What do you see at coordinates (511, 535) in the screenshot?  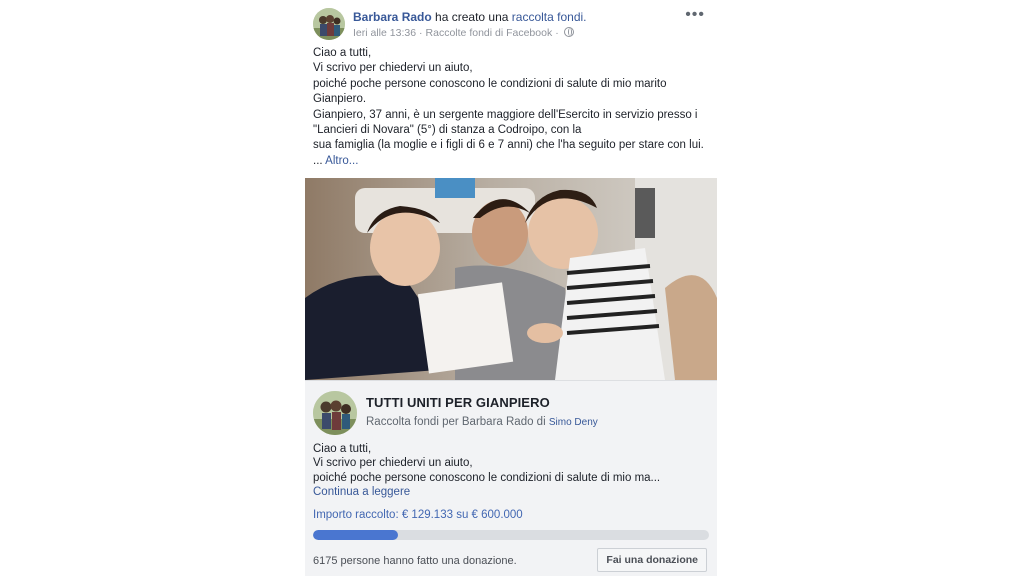 I see `fundraiser-progress-bar` at bounding box center [511, 535].